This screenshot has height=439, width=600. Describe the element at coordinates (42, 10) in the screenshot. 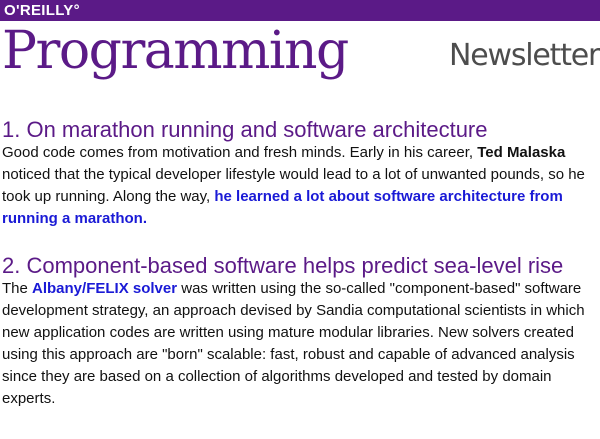

I see `oreilly-logo: O'REILLY°` at that location.